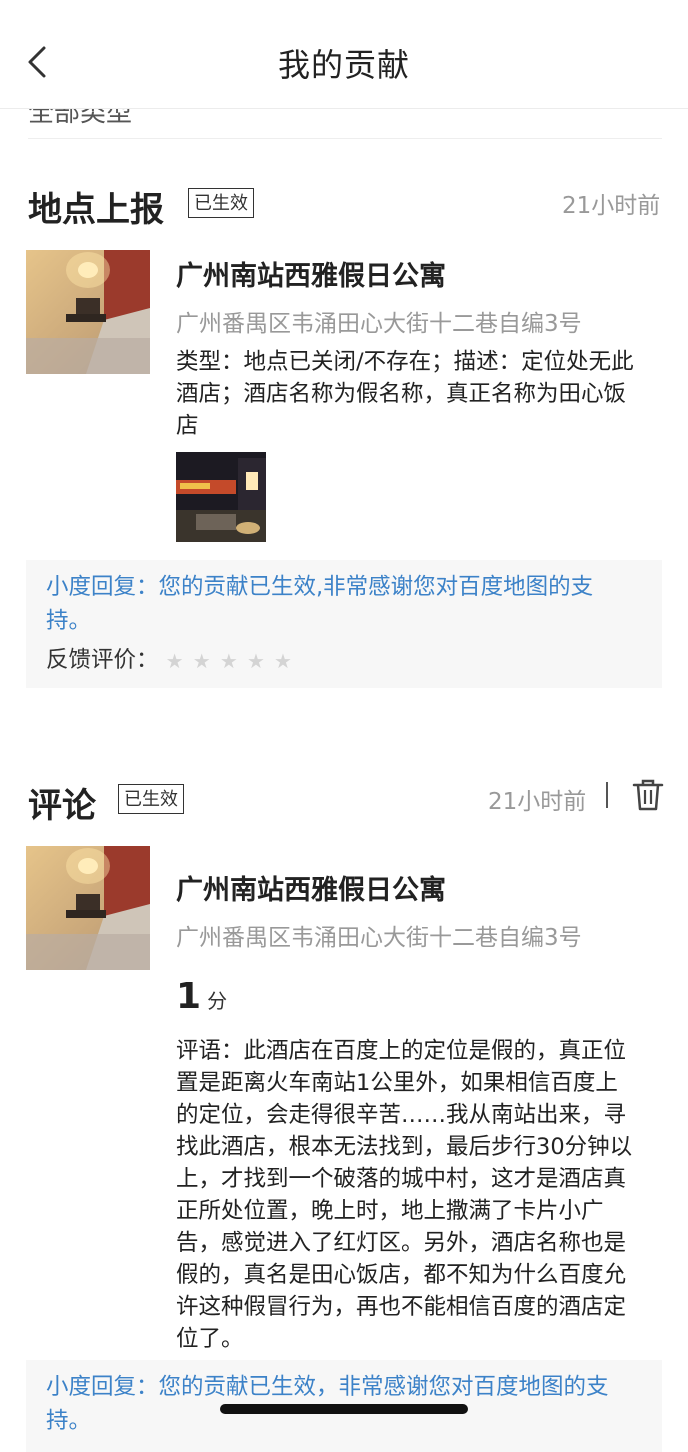 Image resolution: width=688 pixels, height=1452 pixels. Describe the element at coordinates (221, 497) in the screenshot. I see `report-photo` at that location.